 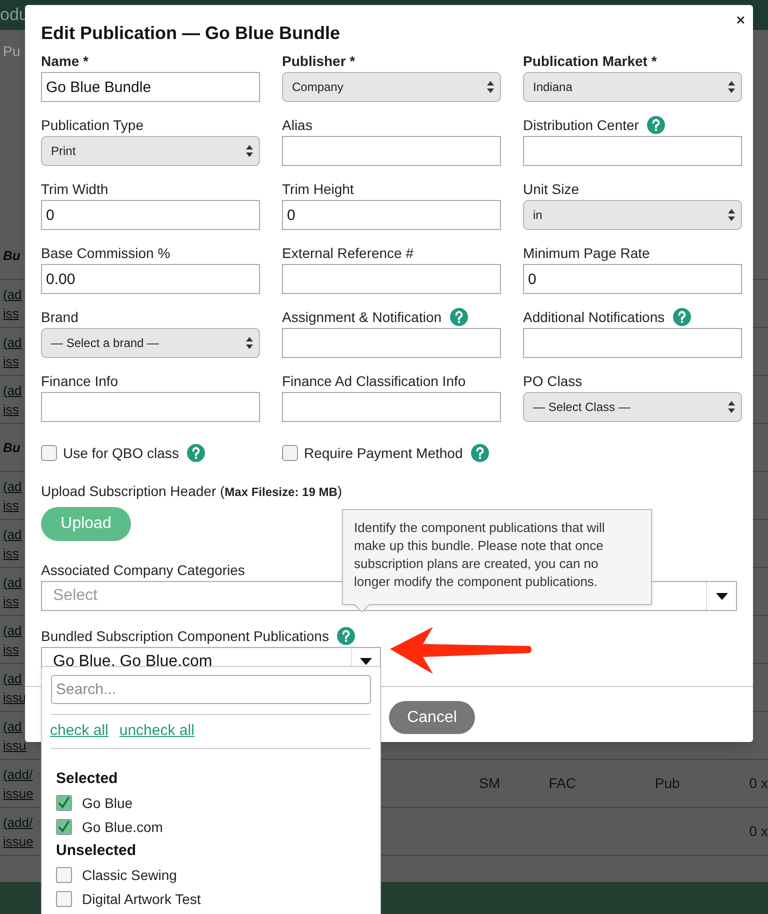 I want to click on link: check all, so click(x=79, y=731).